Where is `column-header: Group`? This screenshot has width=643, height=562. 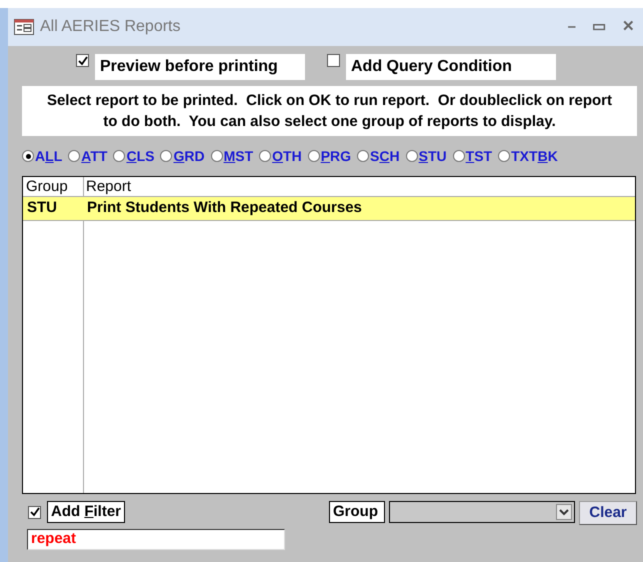 column-header: Group is located at coordinates (47, 186).